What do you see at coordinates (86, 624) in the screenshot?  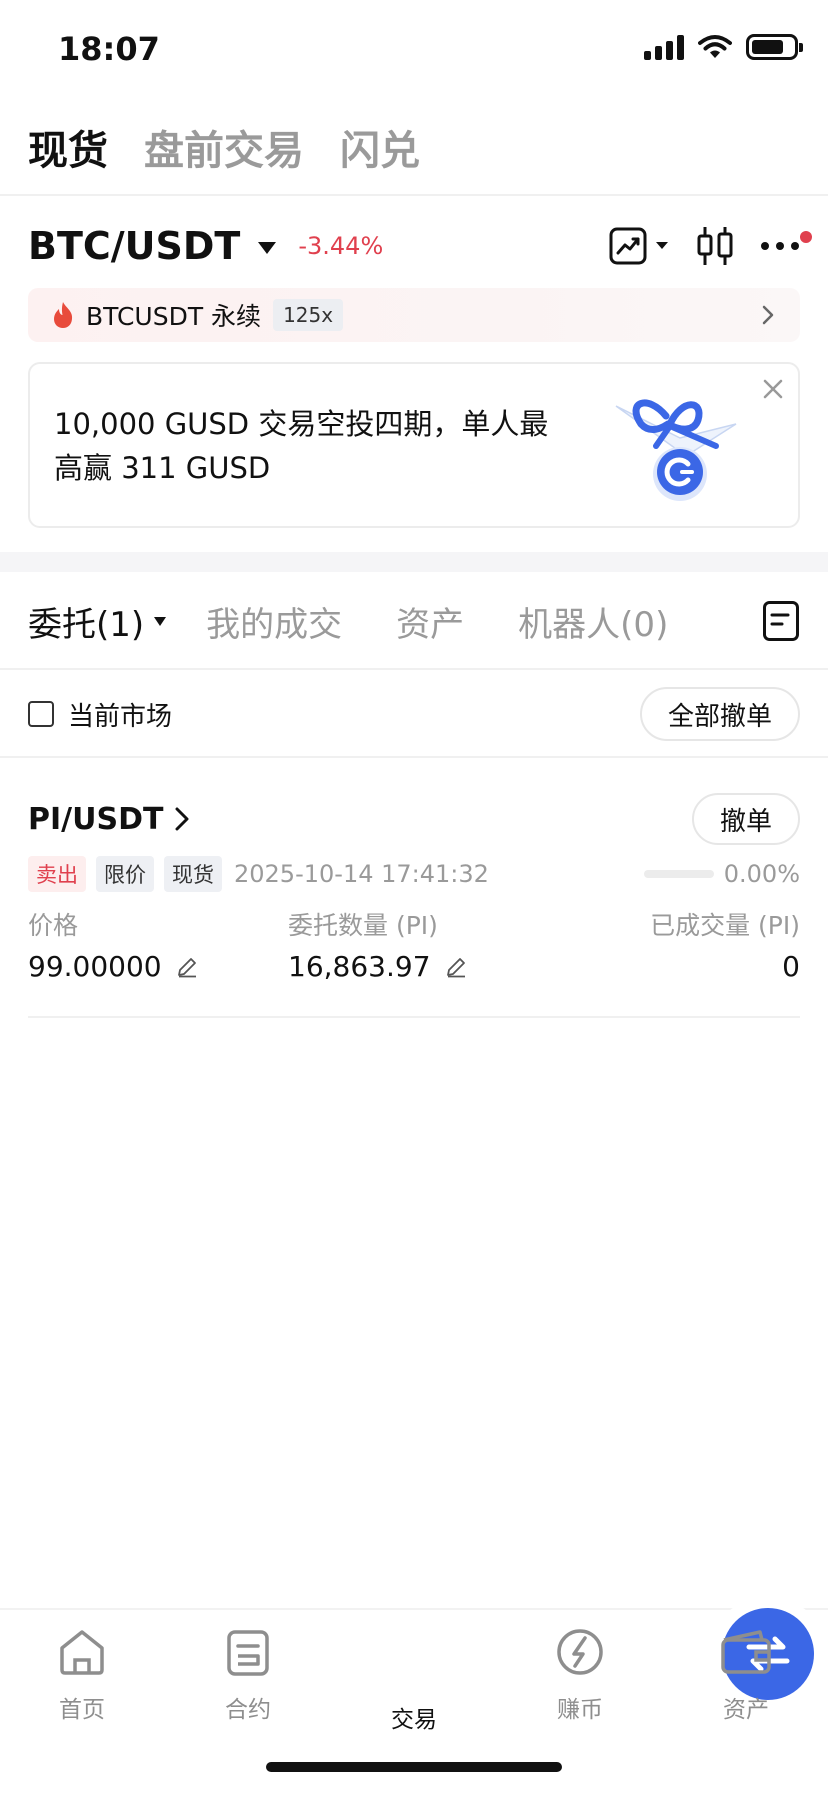 I see `tab-open-orders-label: 委托(1)` at bounding box center [86, 624].